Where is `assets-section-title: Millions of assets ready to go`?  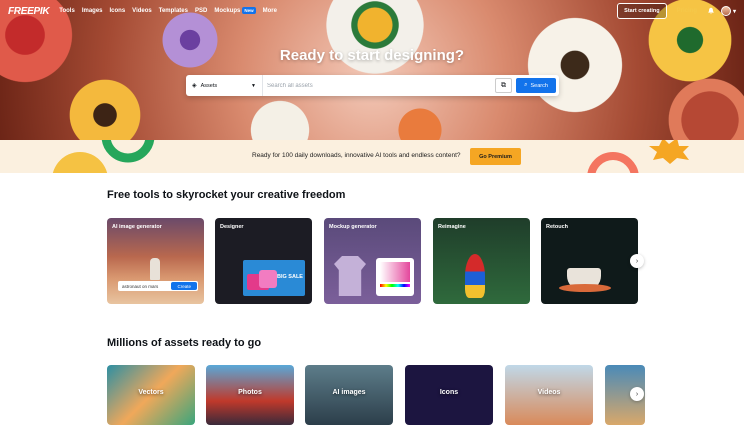 assets-section-title: Millions of assets ready to go is located at coordinates (184, 343).